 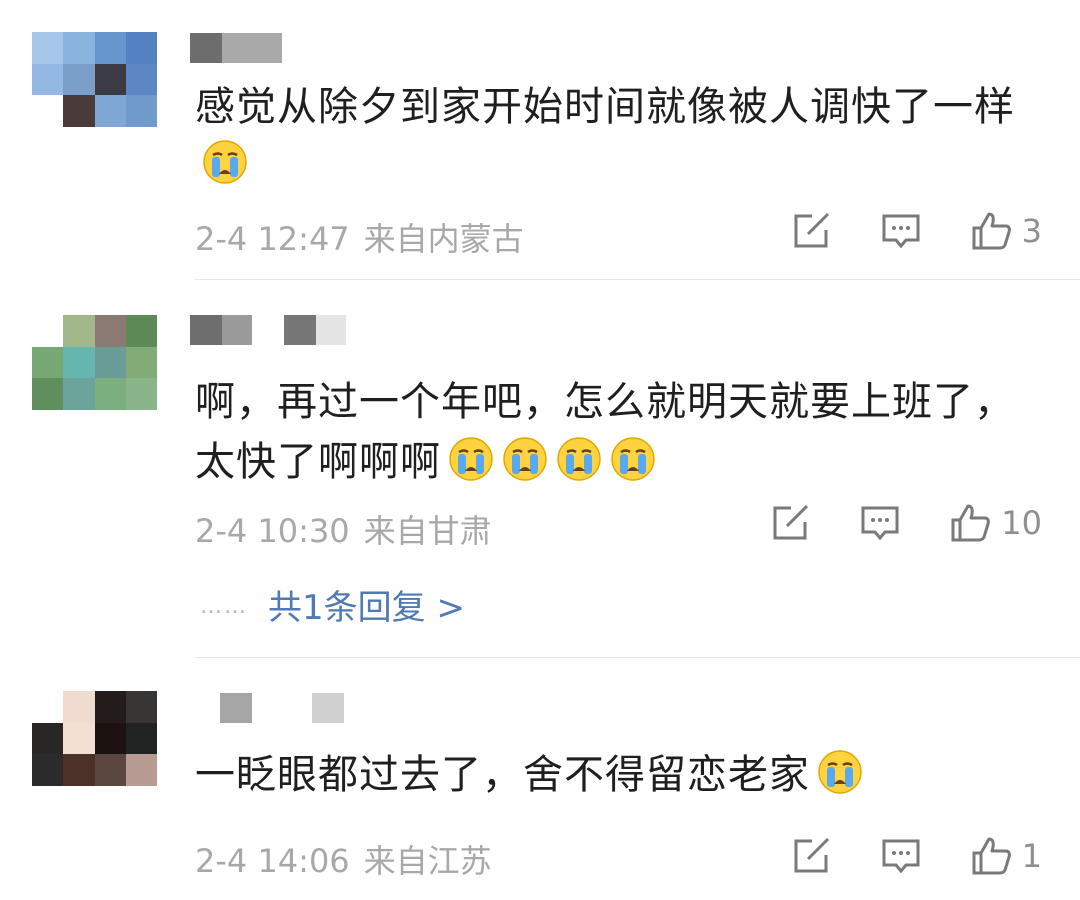 I want to click on comment-actions: 1, so click(x=916, y=856).